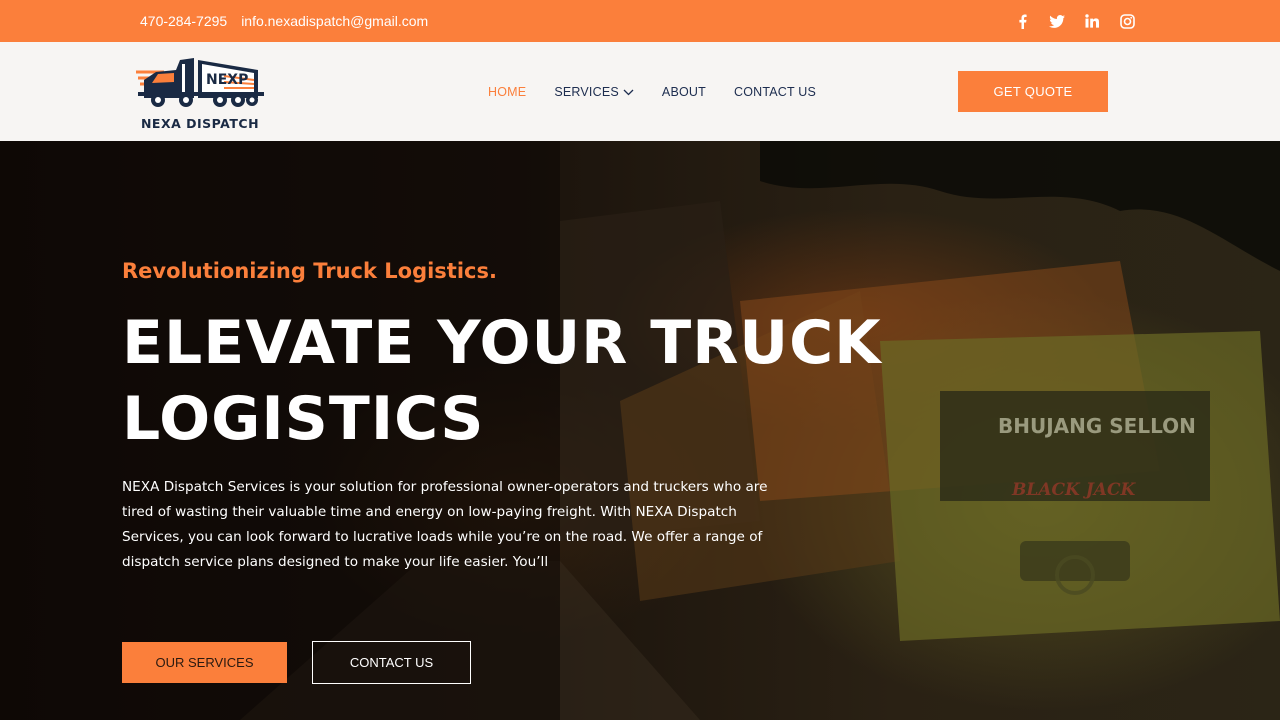  I want to click on social-links, so click(1074, 21).